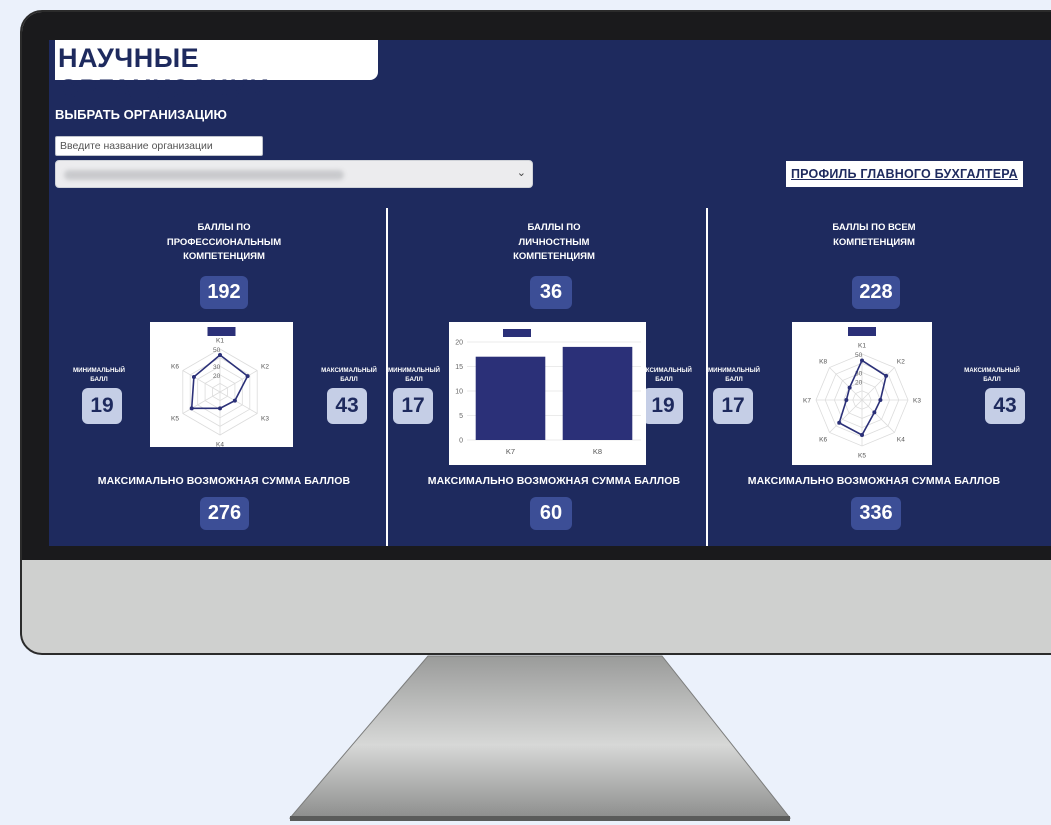 This screenshot has width=1051, height=825. What do you see at coordinates (224, 513) in the screenshot?
I see `max-possible-sum-value: 276` at bounding box center [224, 513].